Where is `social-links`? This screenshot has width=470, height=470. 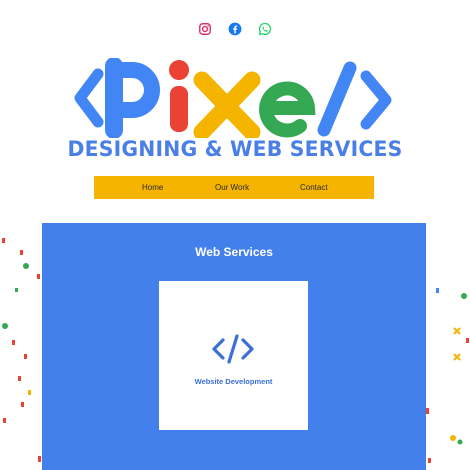 social-links is located at coordinates (235, 29).